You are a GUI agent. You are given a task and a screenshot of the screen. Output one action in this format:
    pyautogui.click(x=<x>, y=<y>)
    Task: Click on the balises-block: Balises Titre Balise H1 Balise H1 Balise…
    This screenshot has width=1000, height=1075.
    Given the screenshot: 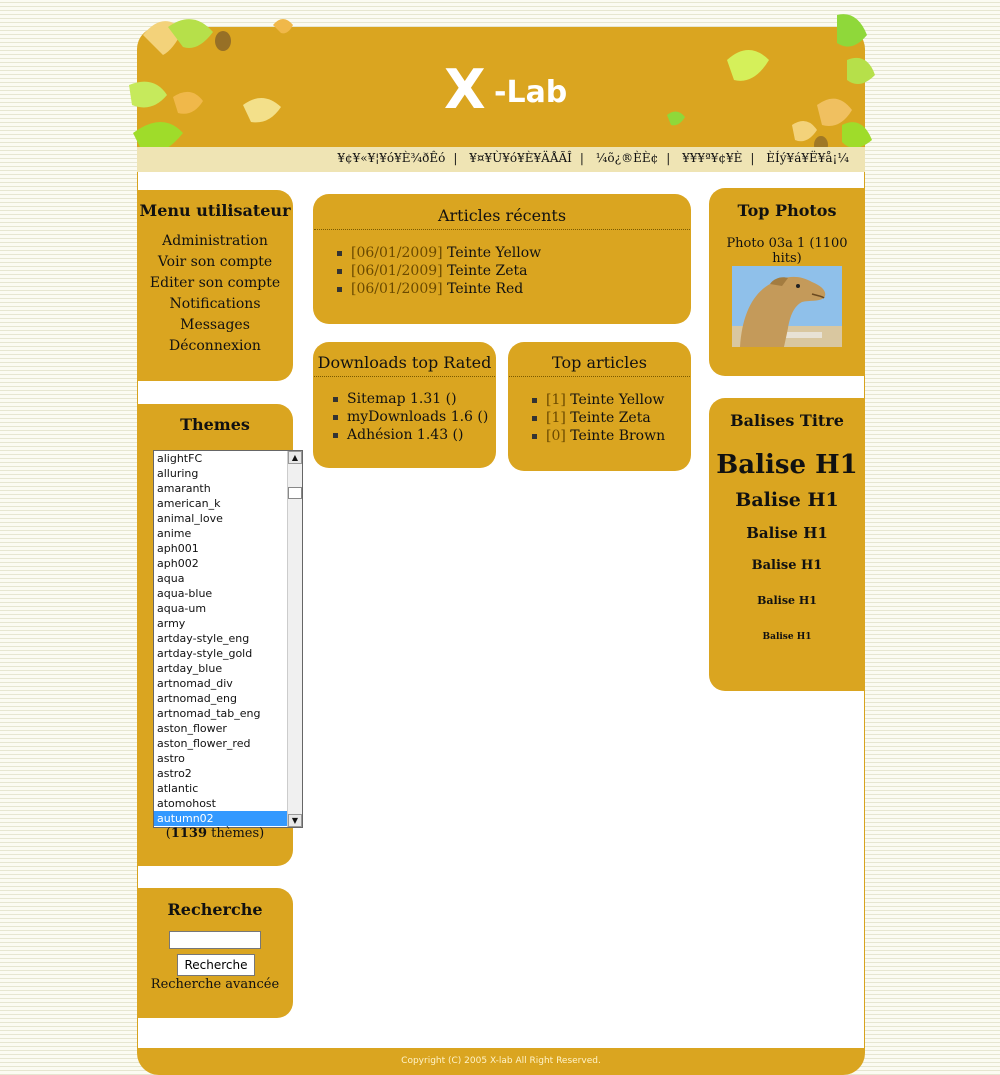 What is the action you would take?
    pyautogui.click(x=787, y=544)
    